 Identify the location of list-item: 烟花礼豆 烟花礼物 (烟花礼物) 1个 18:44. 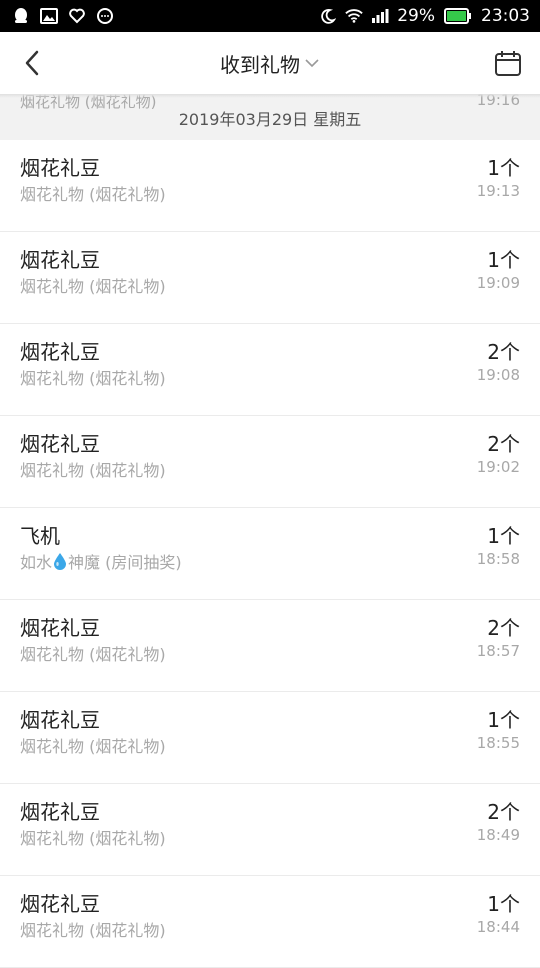
(270, 922).